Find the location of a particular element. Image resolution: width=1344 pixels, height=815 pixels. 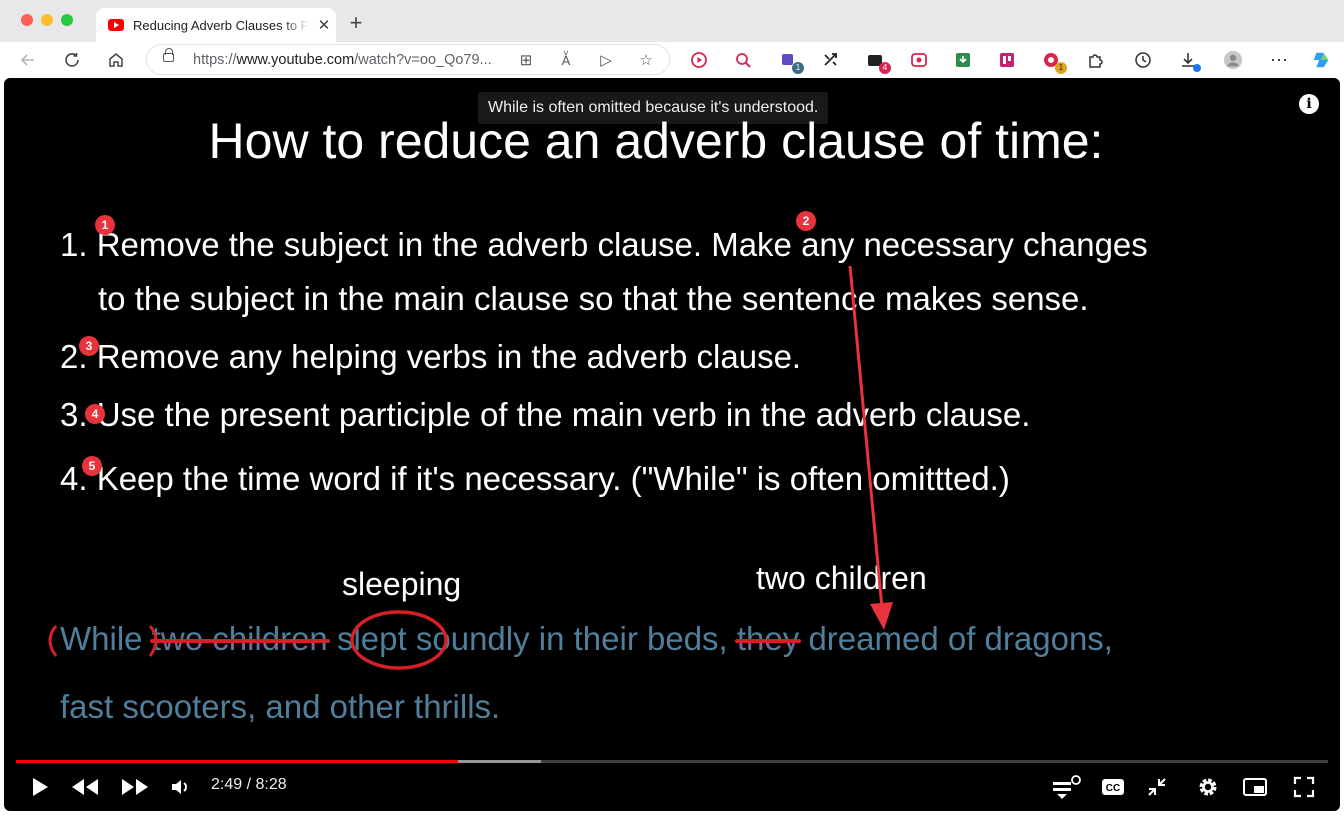

play-button is located at coordinates (40, 787).